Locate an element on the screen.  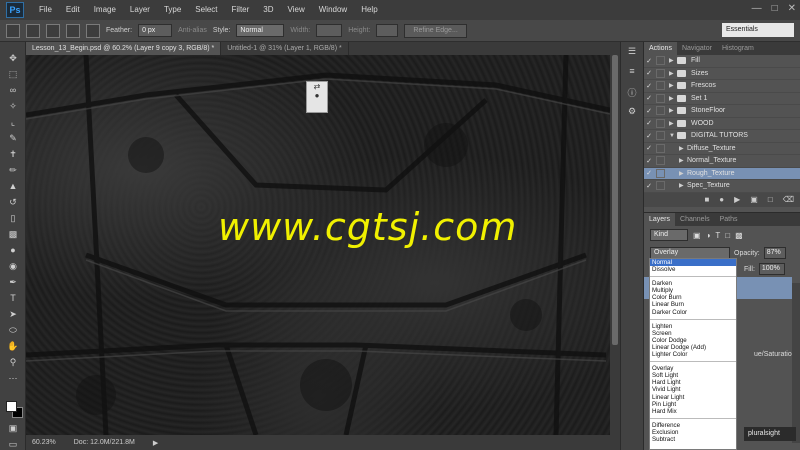
collapse-triangle-icon: ▼ is located at coordinates (673, 136).